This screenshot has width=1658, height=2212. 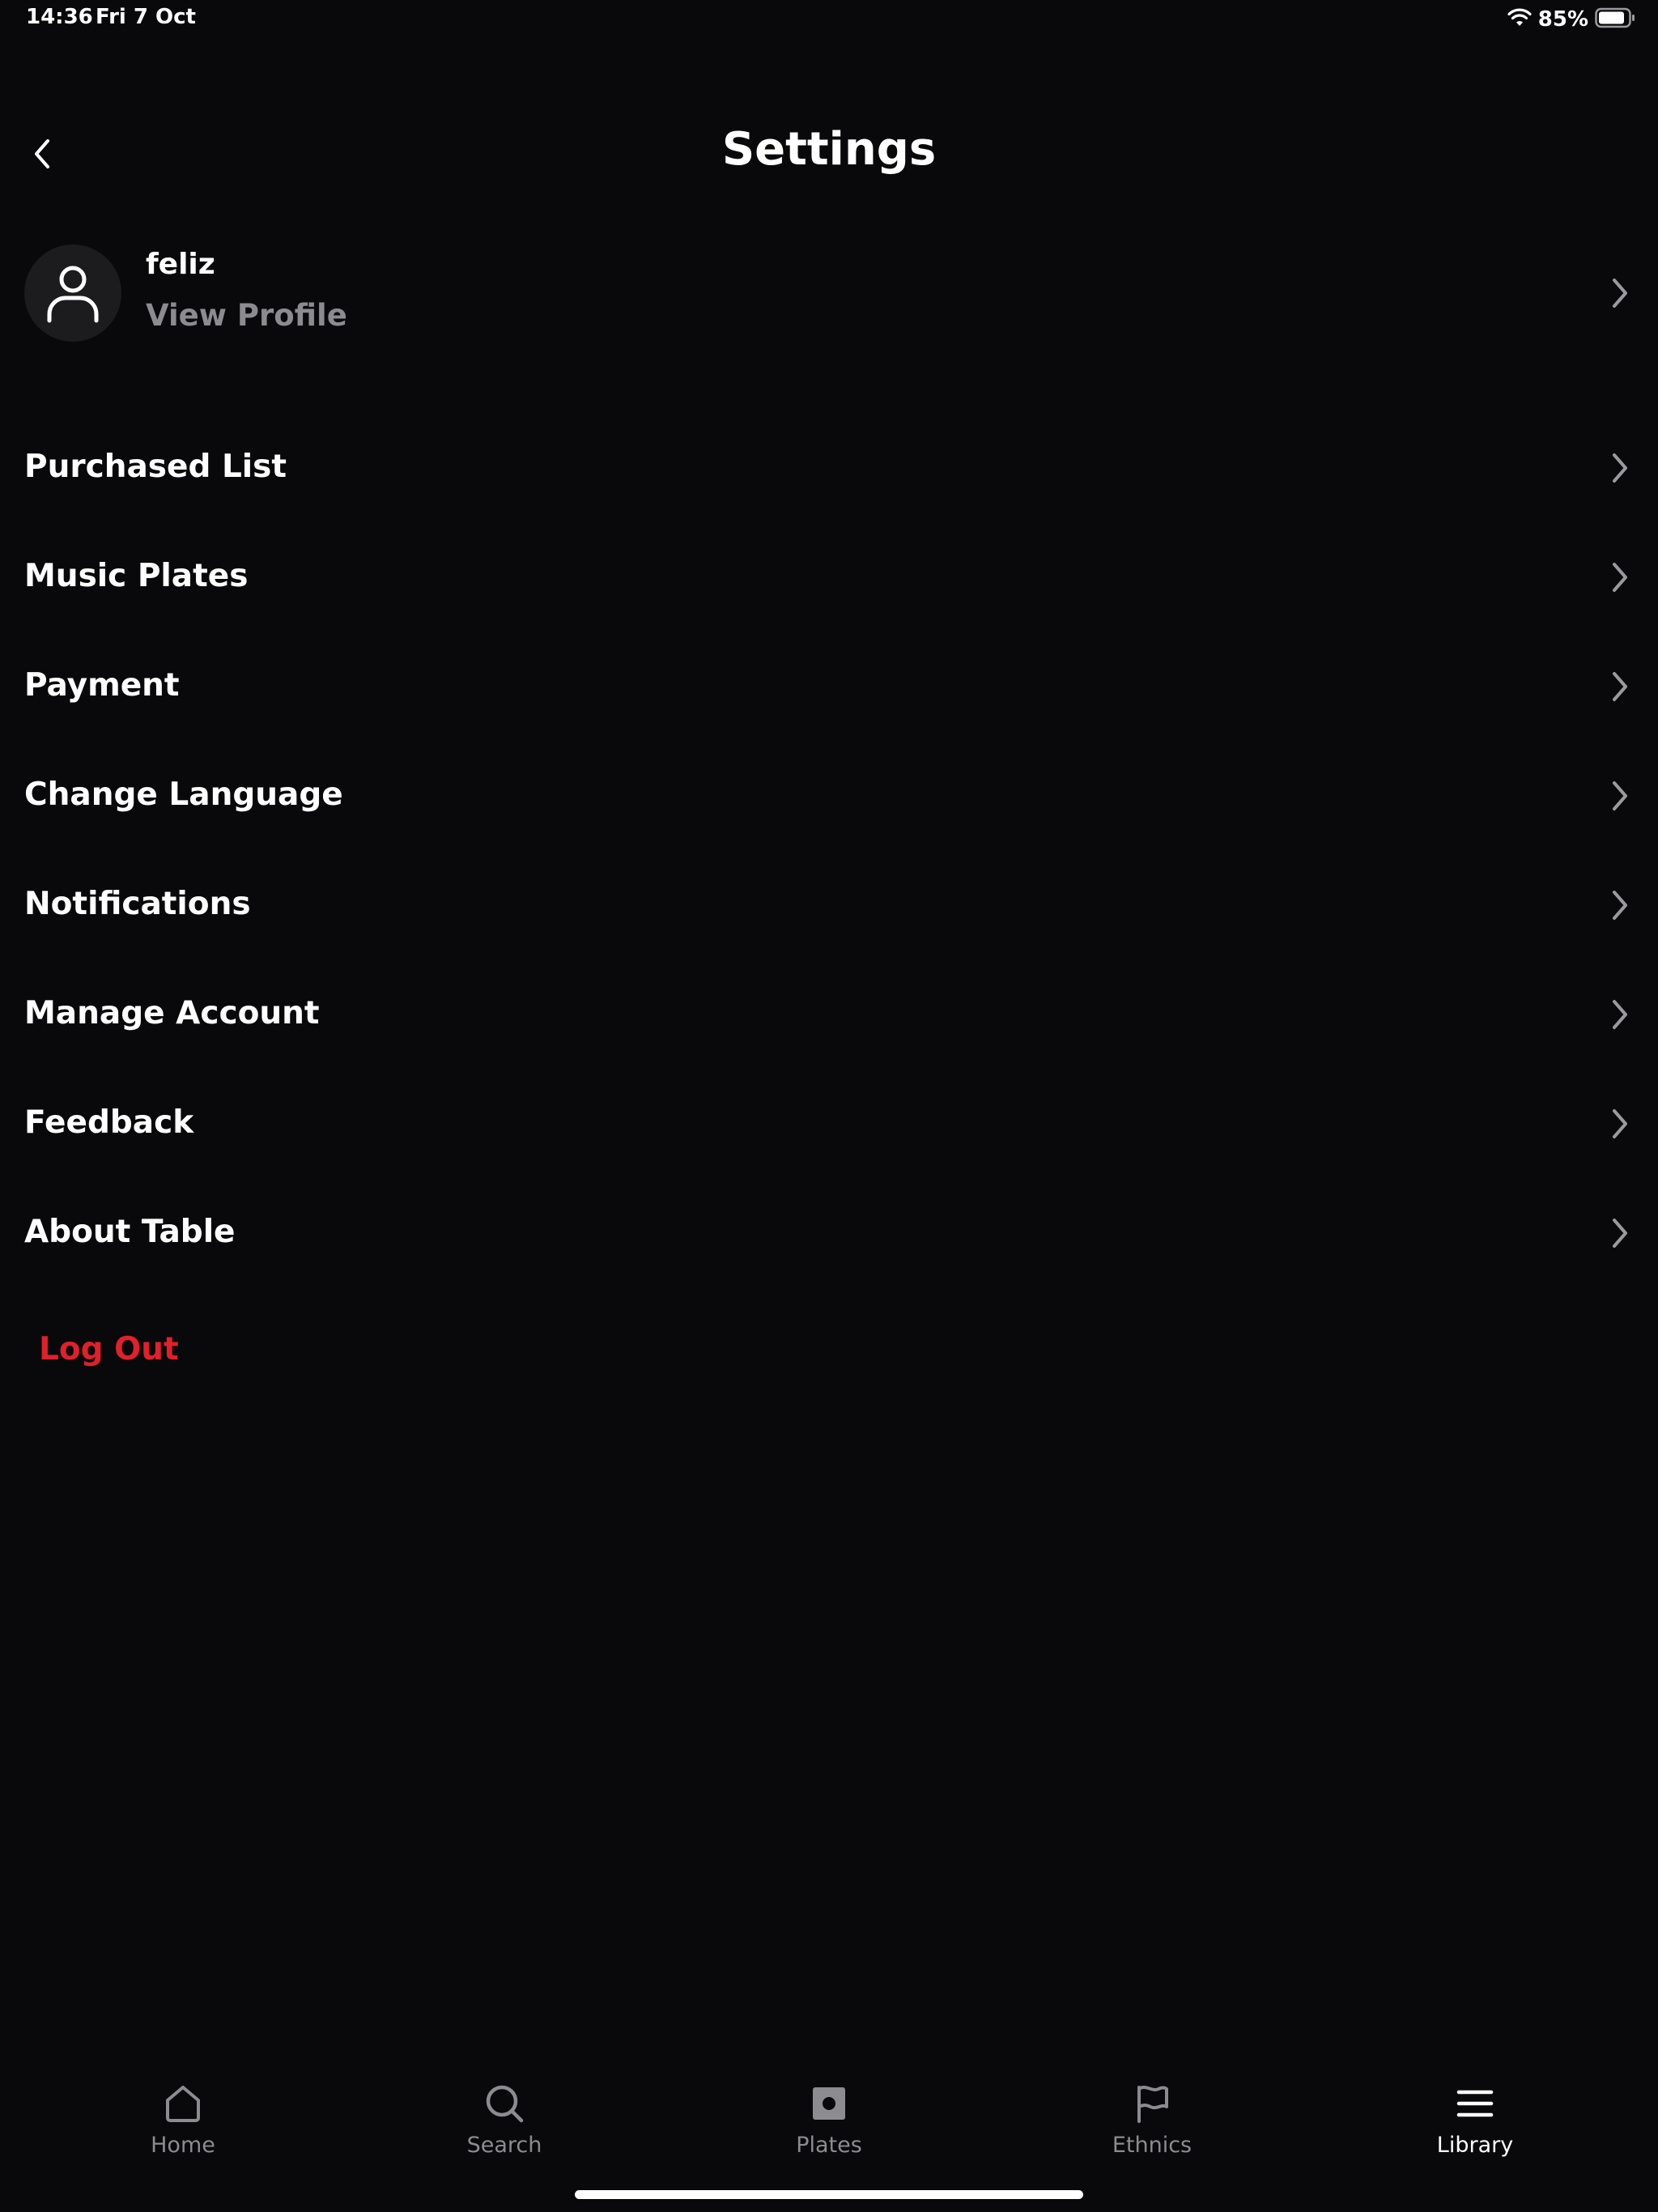 What do you see at coordinates (1475, 2146) in the screenshot?
I see `tab-label: Library` at bounding box center [1475, 2146].